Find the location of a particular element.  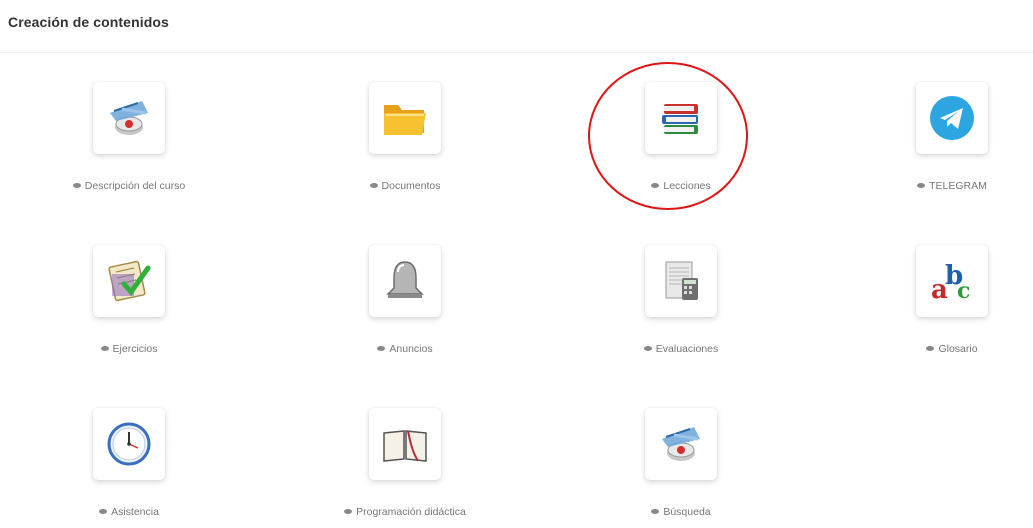

tool-lecciones: Lecciones is located at coordinates (681, 142).